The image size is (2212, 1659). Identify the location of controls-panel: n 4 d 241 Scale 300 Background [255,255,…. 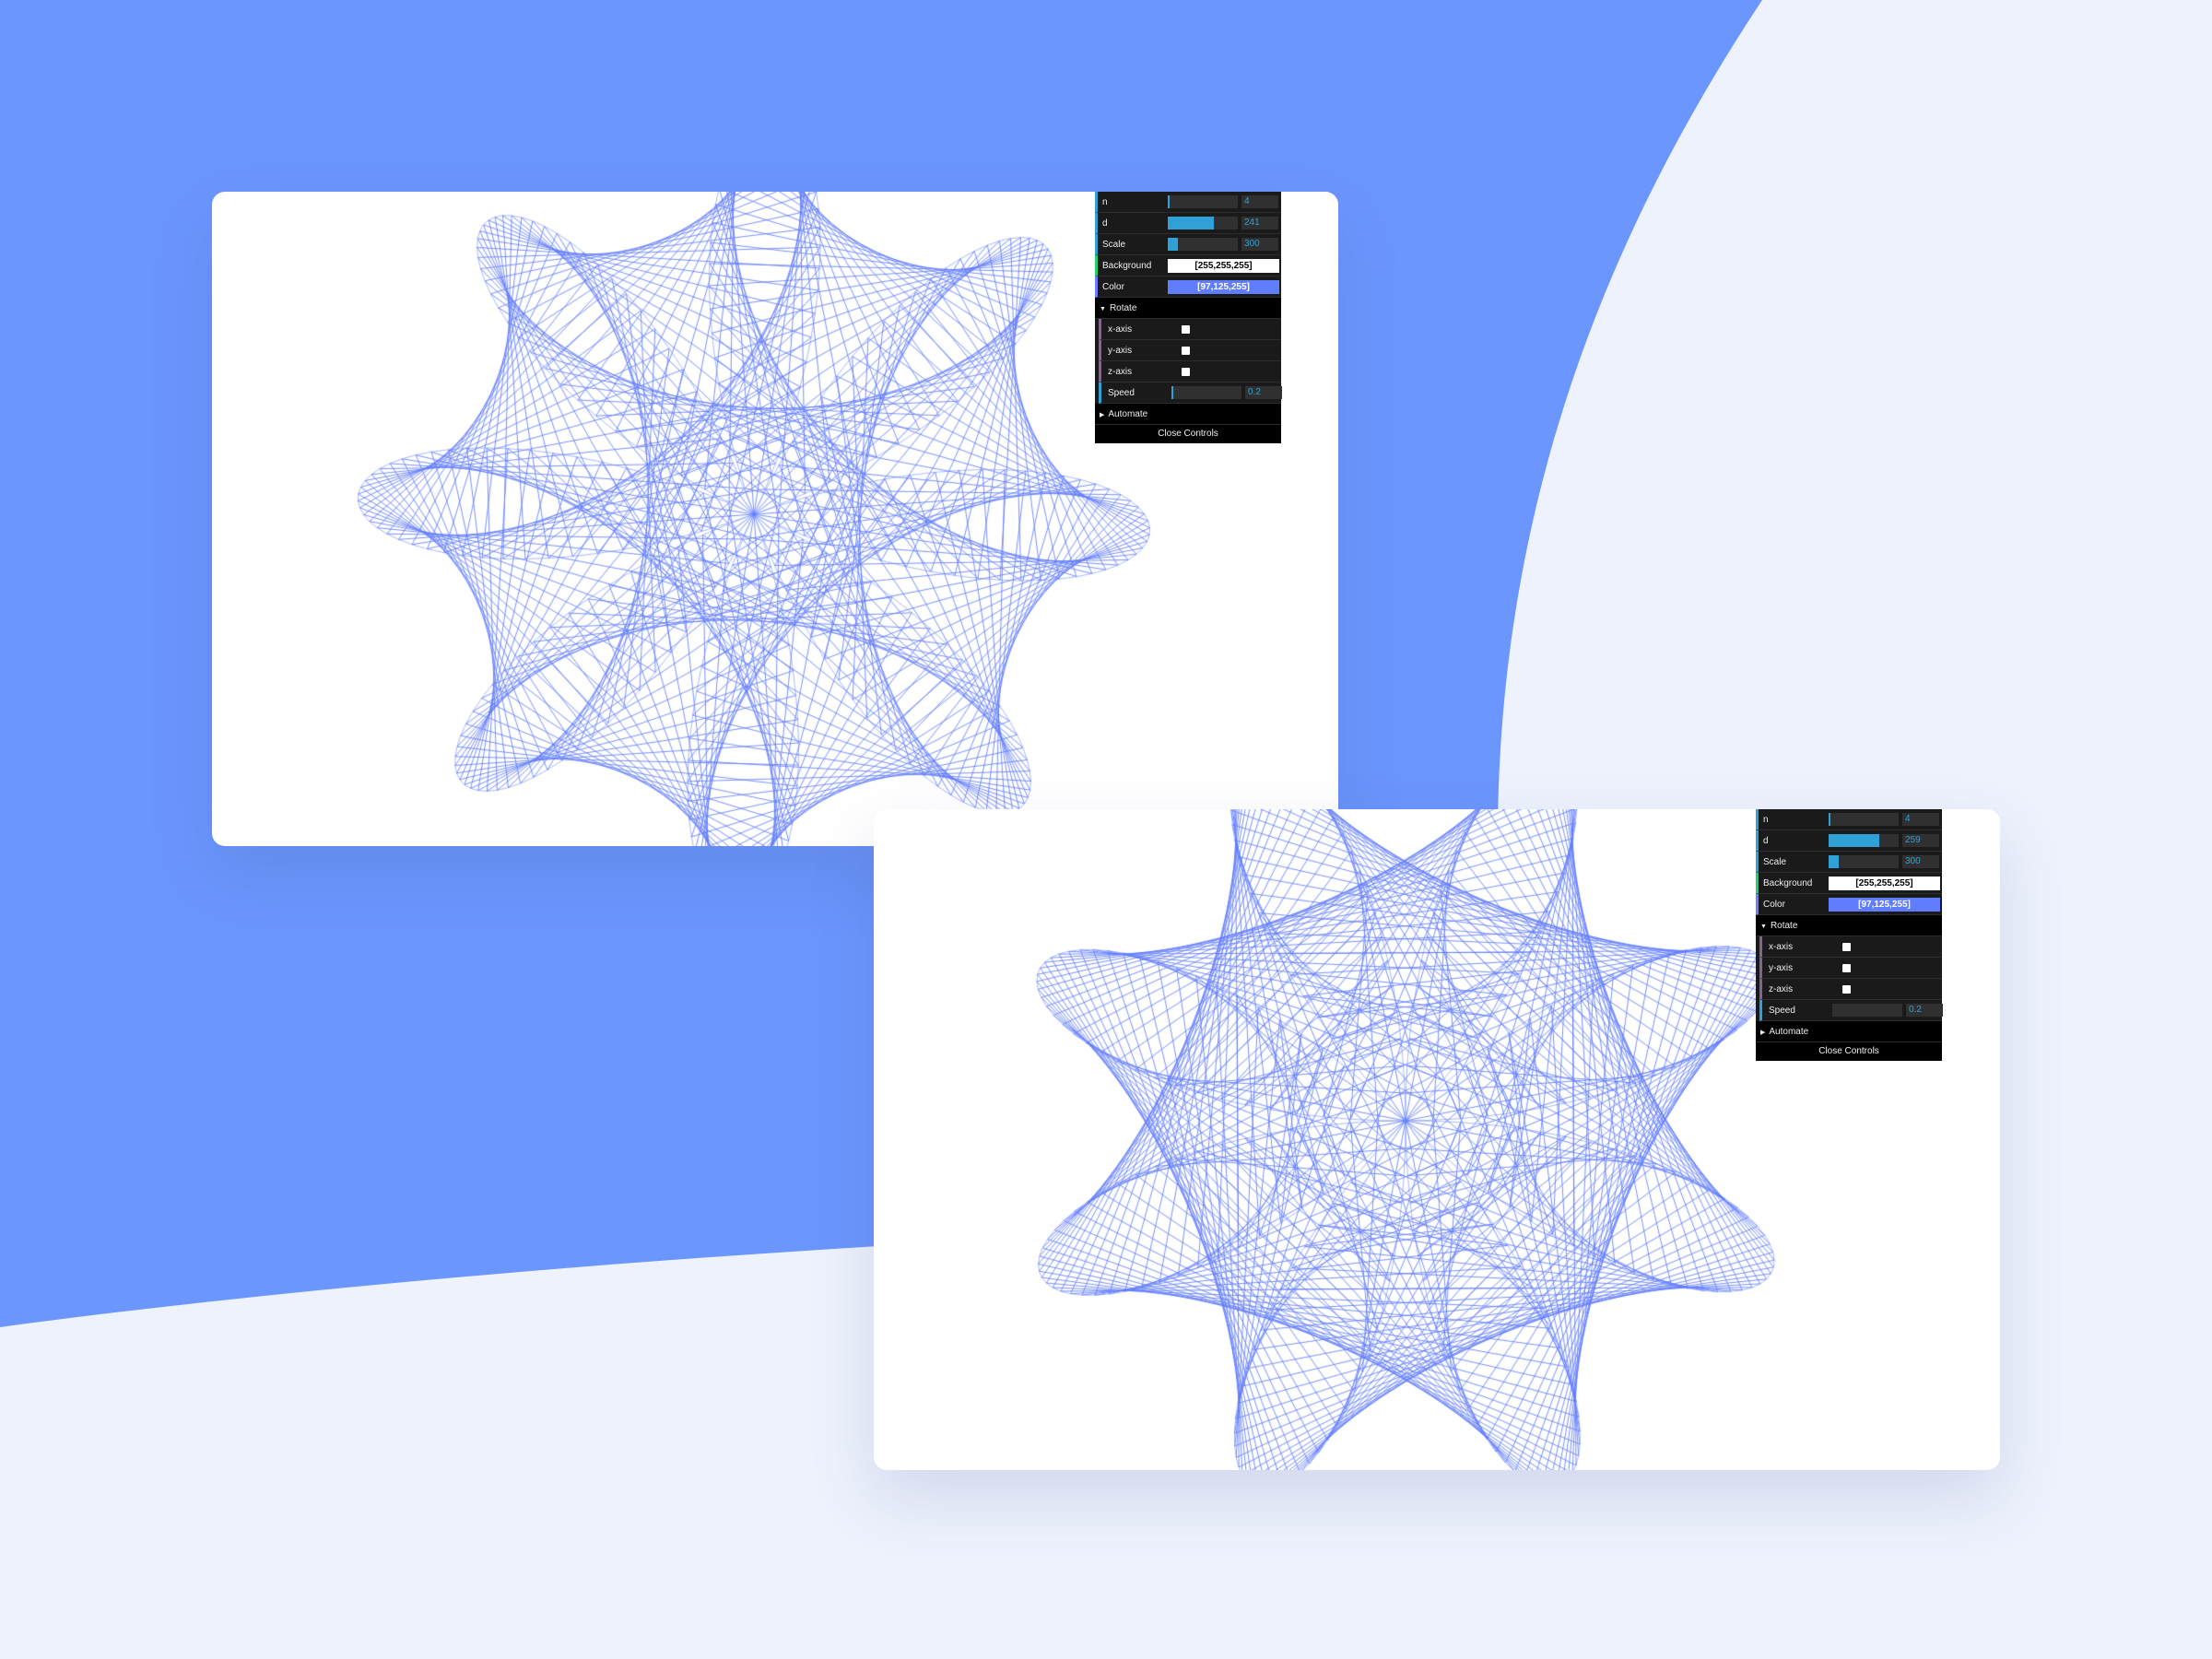
(1188, 317).